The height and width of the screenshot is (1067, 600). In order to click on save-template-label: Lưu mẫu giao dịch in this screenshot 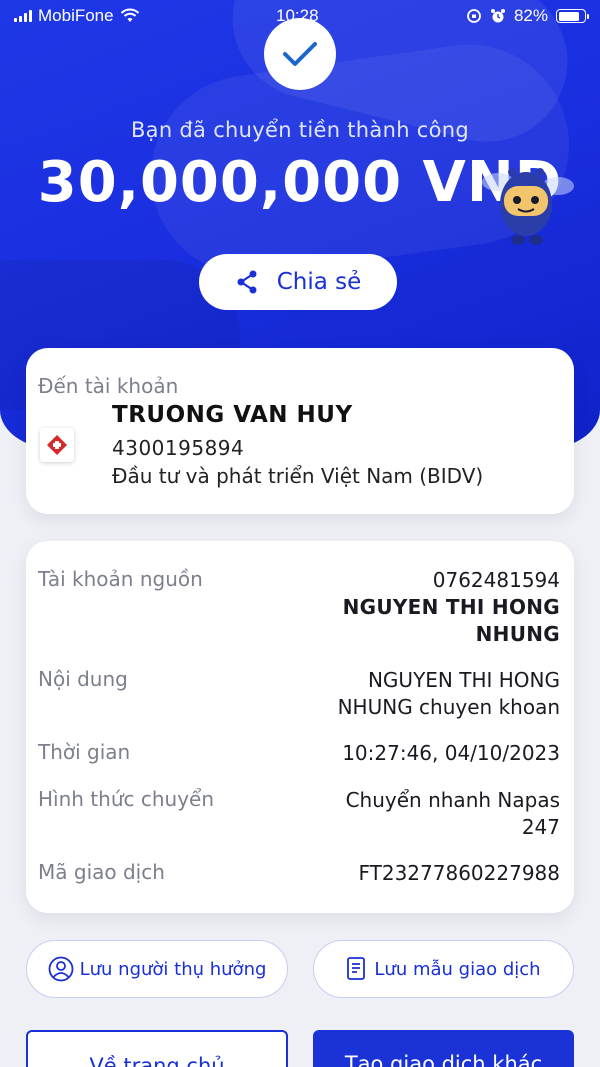, I will do `click(457, 969)`.